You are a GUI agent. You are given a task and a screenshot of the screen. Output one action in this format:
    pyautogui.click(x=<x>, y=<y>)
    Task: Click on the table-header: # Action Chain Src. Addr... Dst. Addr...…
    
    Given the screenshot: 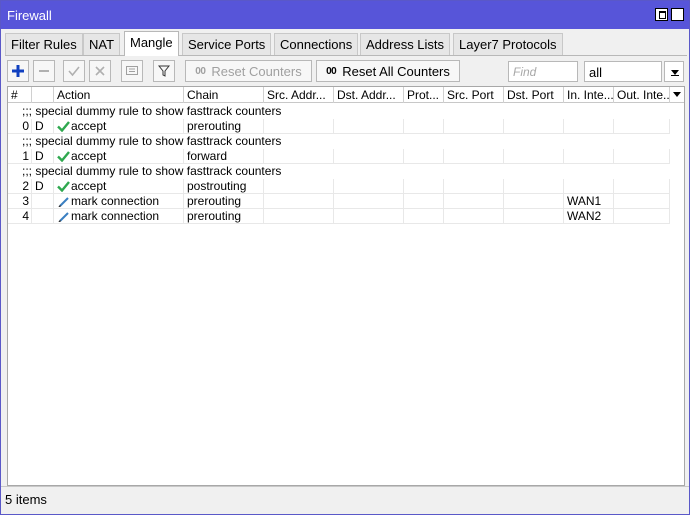 What is the action you would take?
    pyautogui.click(x=346, y=95)
    